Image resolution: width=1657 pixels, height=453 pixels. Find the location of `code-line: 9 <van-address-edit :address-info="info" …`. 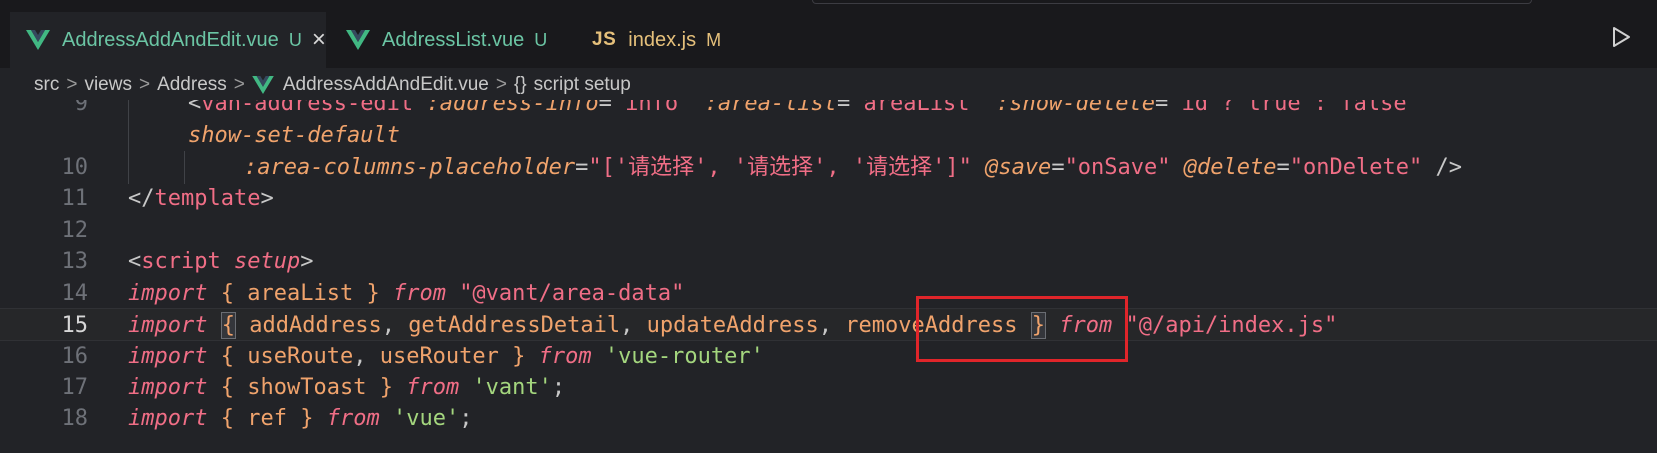

code-line: 9 <van-address-edit :address-info="info" … is located at coordinates (828, 110).